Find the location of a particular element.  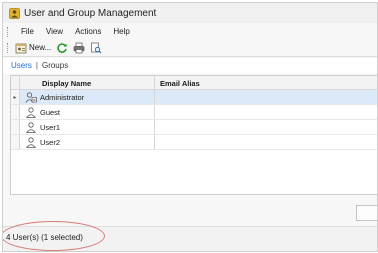

table-row: ▸ Administrator is located at coordinates (194, 97).